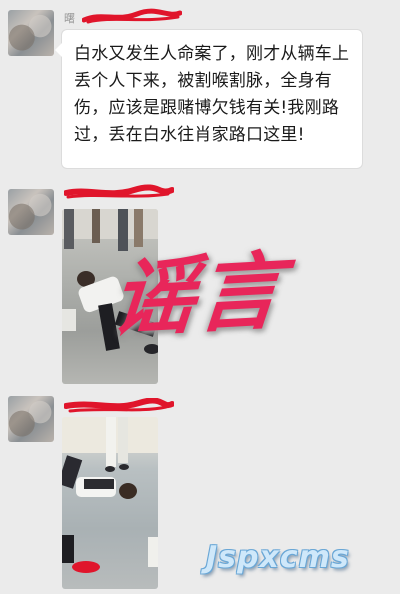  Describe the element at coordinates (69, 18) in the screenshot. I see `sender-name-fragment: 曙` at that location.